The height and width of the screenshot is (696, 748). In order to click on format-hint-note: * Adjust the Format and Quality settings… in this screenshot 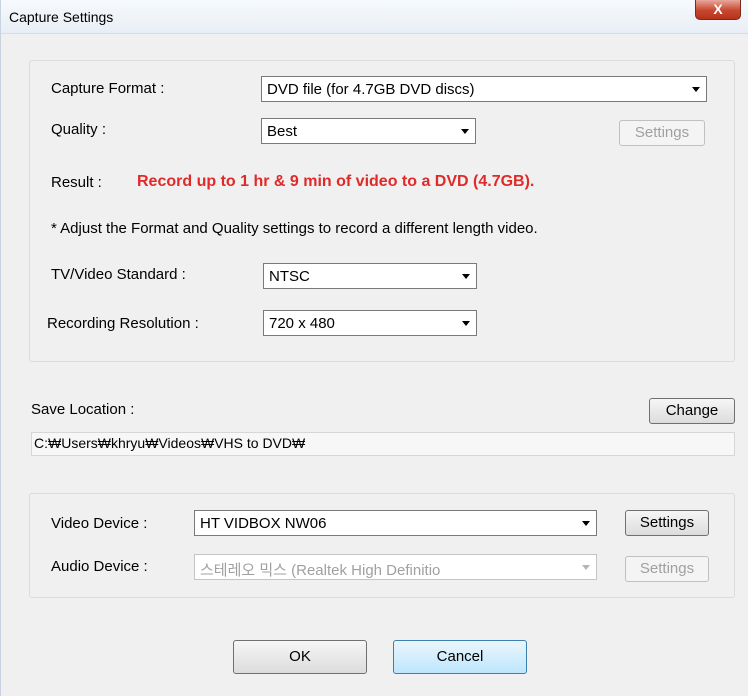, I will do `click(294, 228)`.